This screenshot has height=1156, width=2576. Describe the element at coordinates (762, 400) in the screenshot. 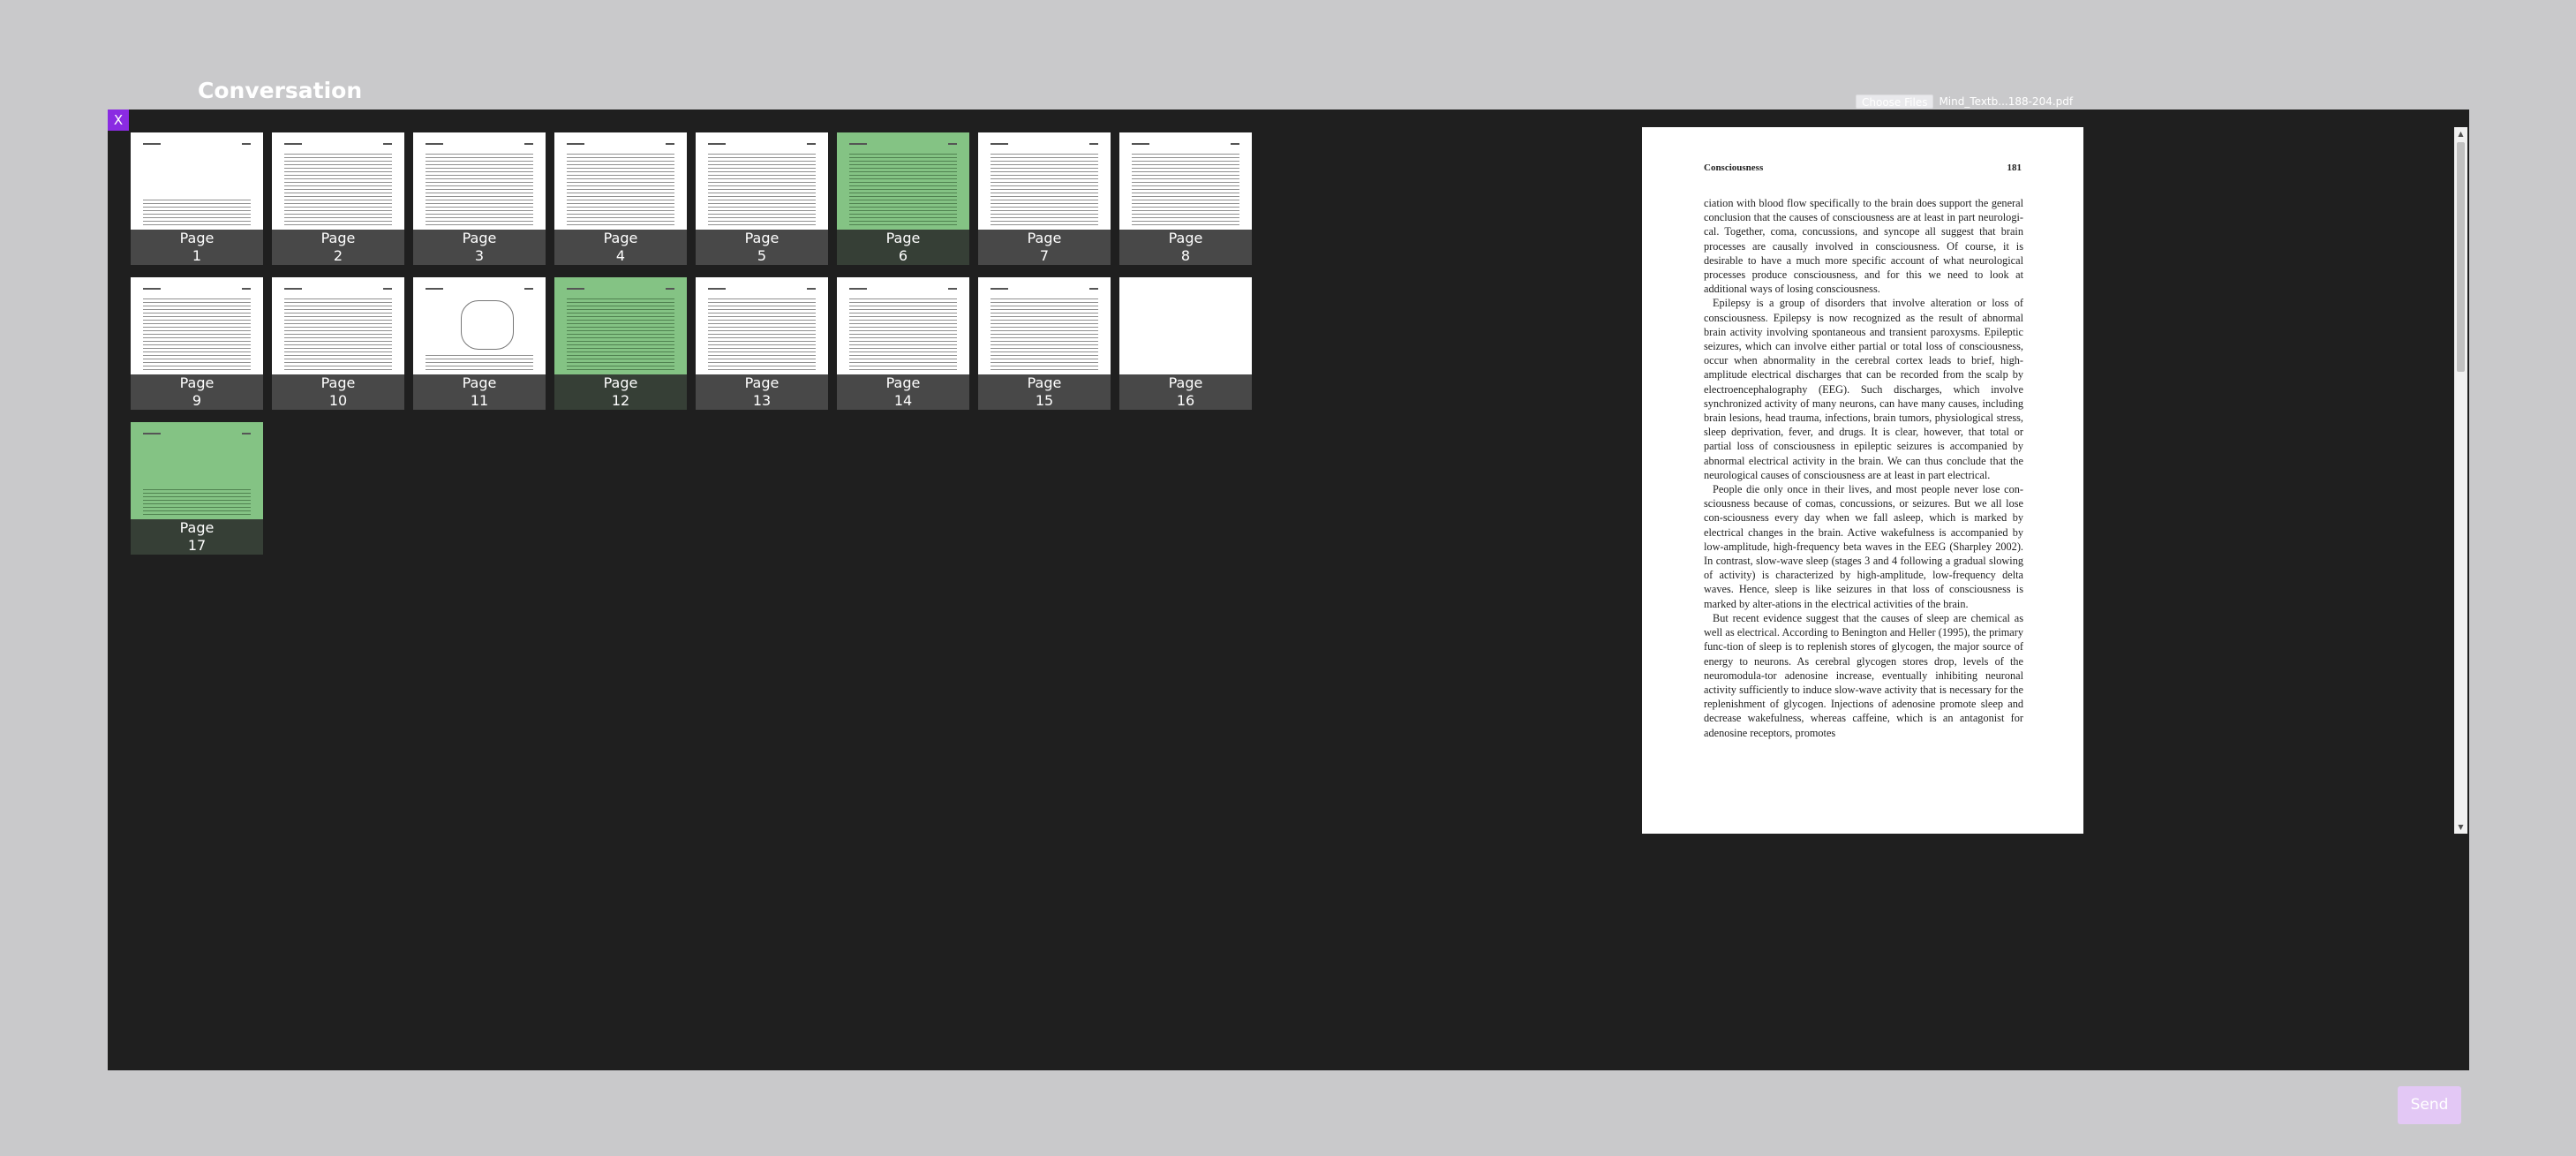

I see `thumbnail-page-number: 13` at that location.